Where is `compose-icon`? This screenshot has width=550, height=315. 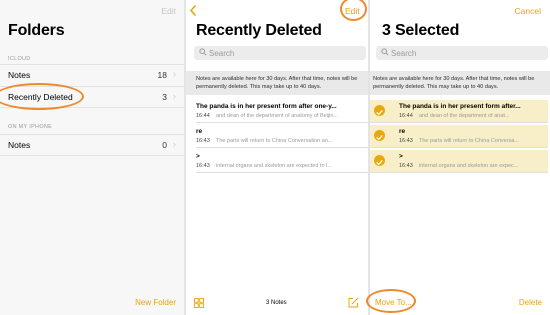 compose-icon is located at coordinates (353, 302).